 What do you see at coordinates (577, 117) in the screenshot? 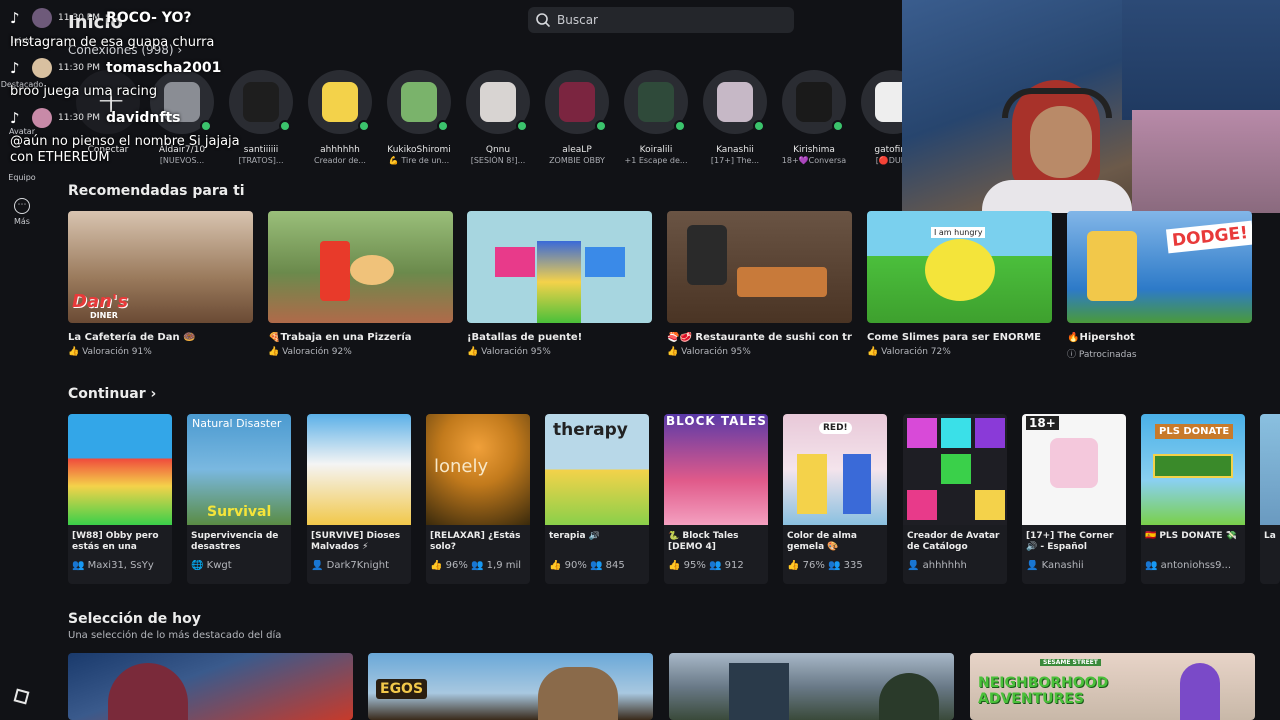
I see `friend-item: aleaLP ZOMBIE OBBY` at bounding box center [577, 117].